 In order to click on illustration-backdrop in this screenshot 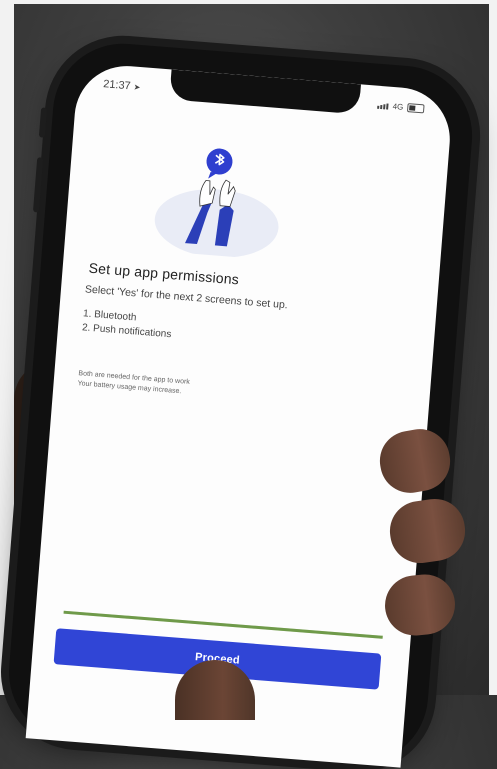, I will do `click(216, 223)`.